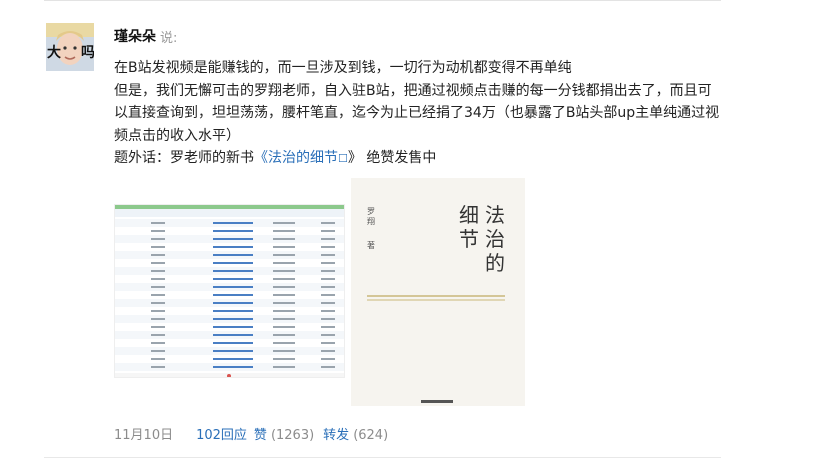 The image size is (813, 464). I want to click on avatar-image: 大 吗, so click(70, 47).